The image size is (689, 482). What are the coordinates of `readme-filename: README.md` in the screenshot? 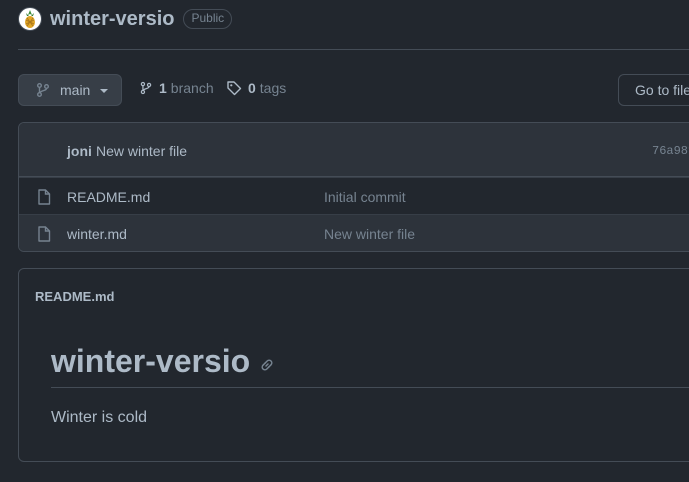 It's located at (74, 296).